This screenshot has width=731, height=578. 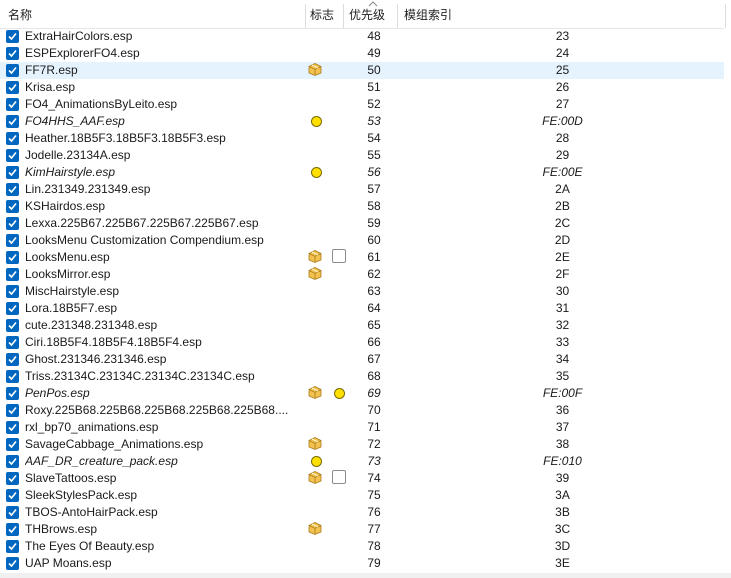 What do you see at coordinates (144, 240) in the screenshot?
I see `plugin-name: LooksMenu Customization Compendium.esp` at bounding box center [144, 240].